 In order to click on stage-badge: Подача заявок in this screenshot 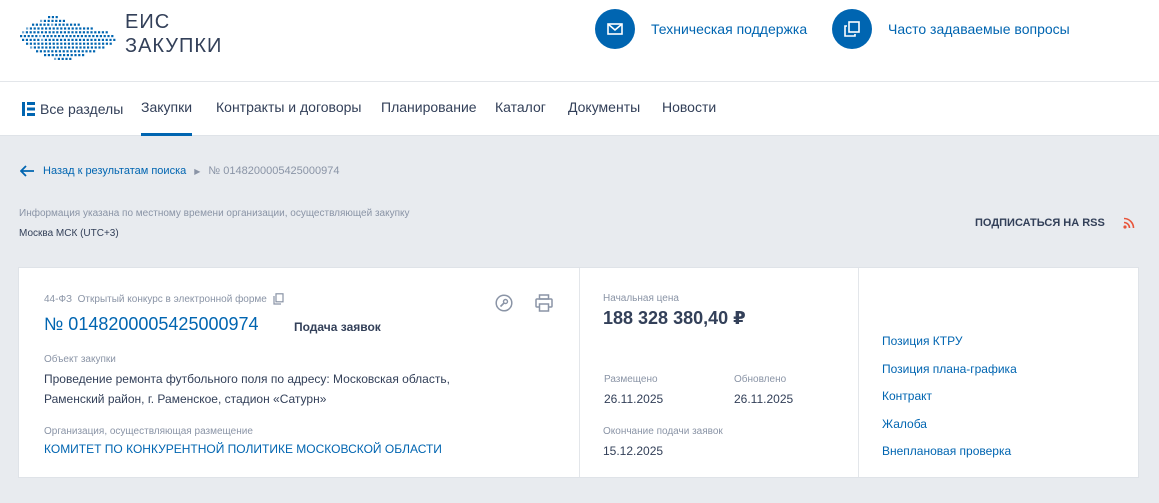, I will do `click(337, 327)`.